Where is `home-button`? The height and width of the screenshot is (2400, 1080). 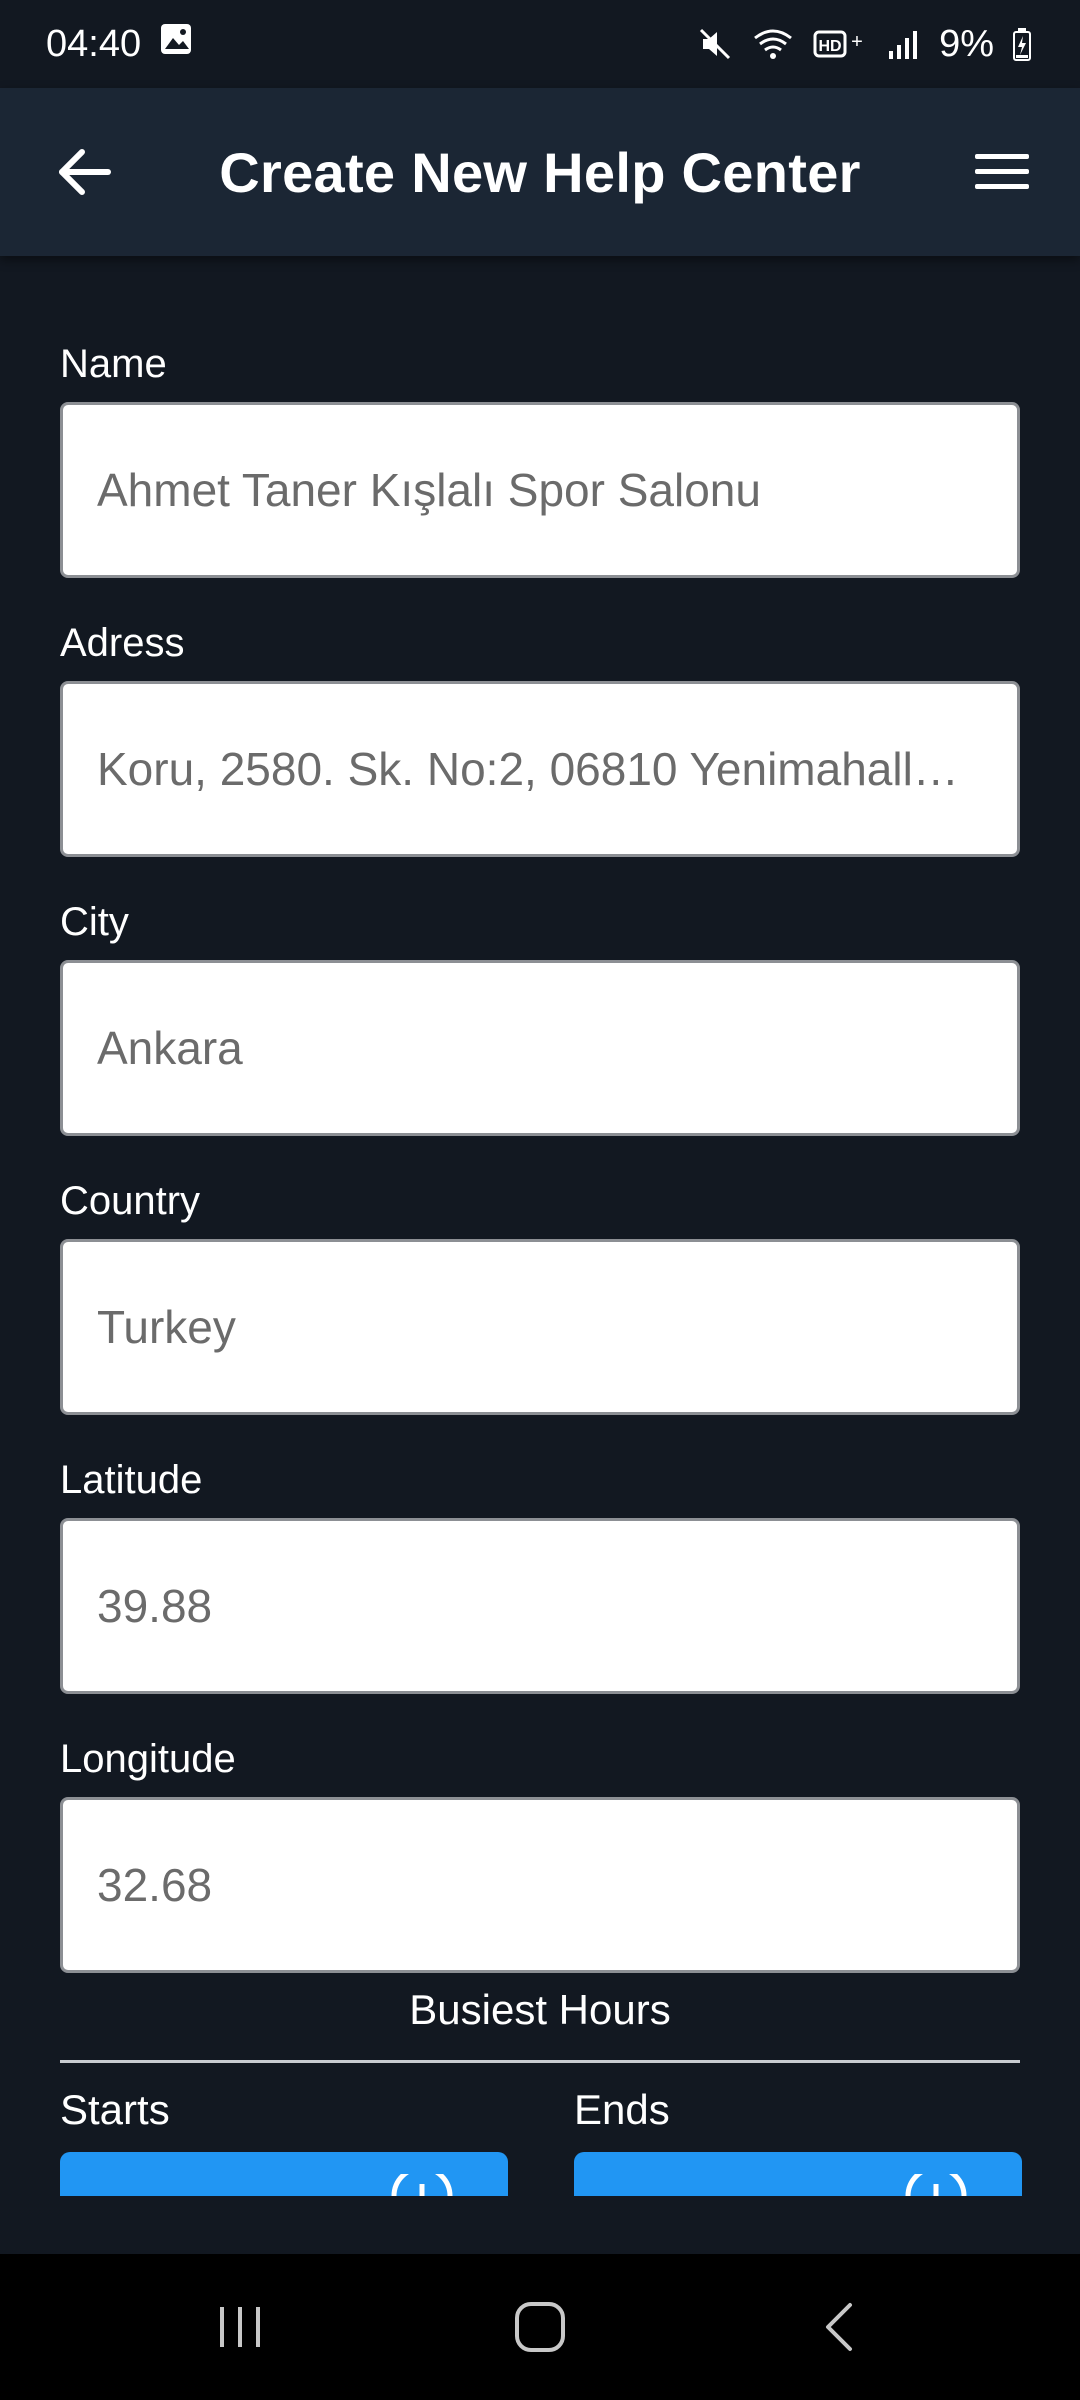
home-button is located at coordinates (540, 2327).